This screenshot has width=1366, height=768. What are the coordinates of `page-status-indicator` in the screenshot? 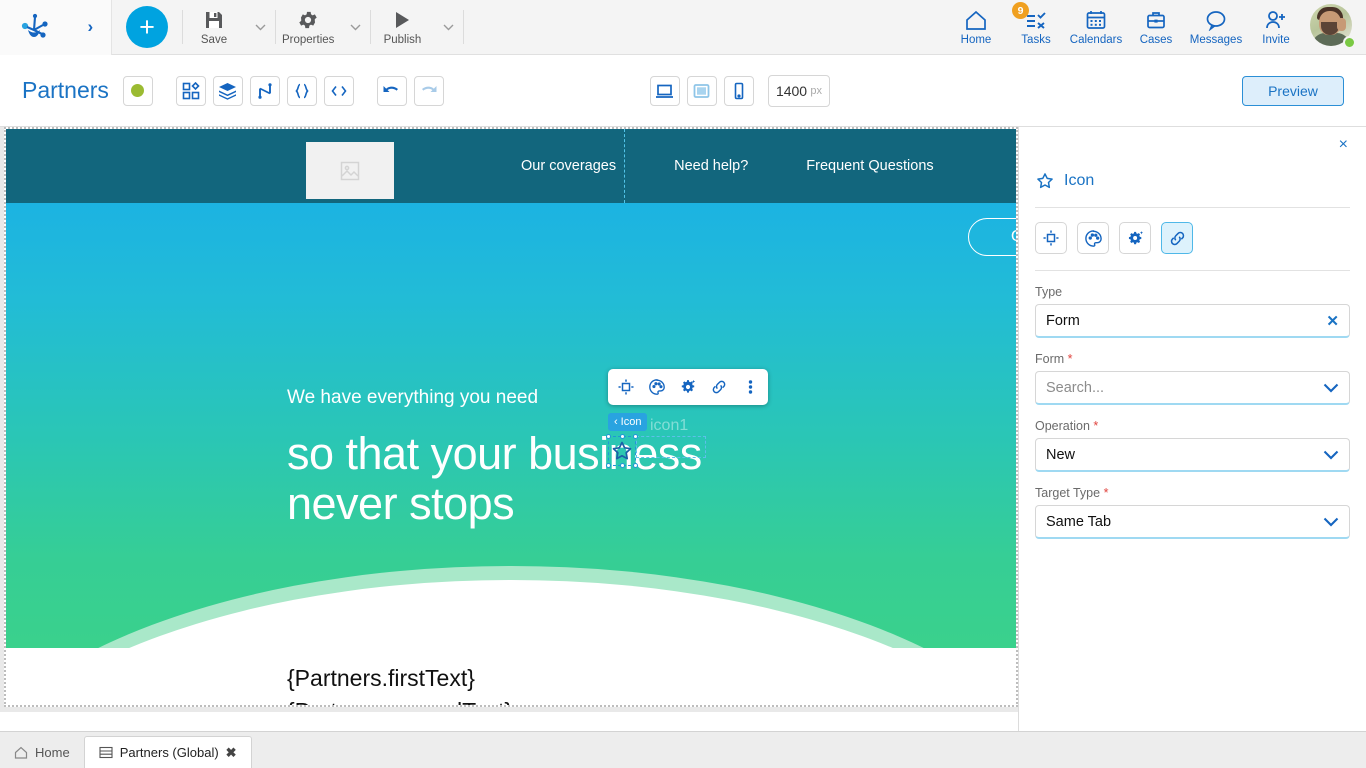 It's located at (137, 90).